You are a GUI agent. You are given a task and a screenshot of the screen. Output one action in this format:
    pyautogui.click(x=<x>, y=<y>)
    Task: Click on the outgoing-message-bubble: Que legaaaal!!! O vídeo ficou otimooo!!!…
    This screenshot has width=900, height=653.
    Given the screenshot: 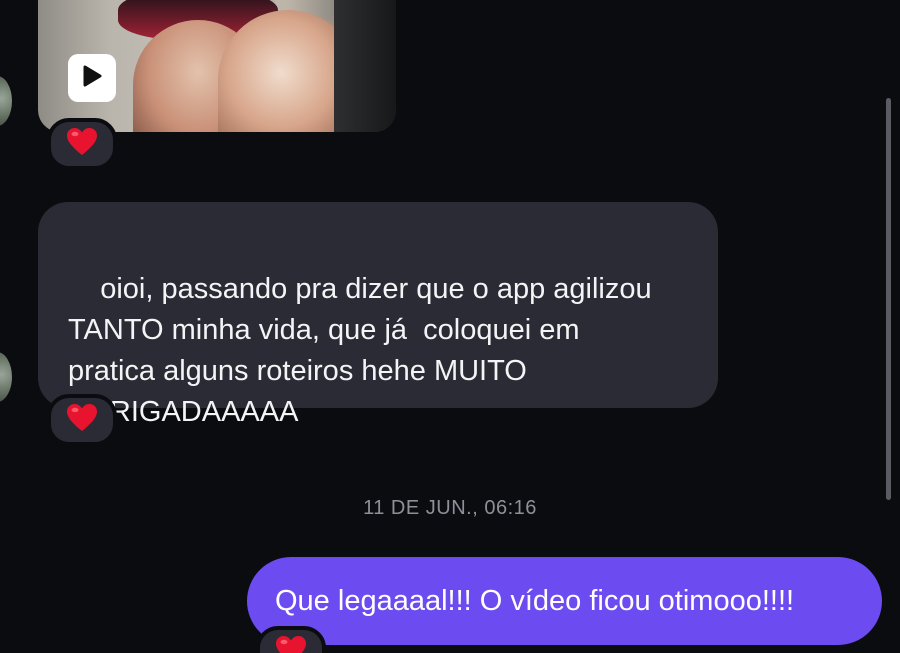 What is the action you would take?
    pyautogui.click(x=564, y=601)
    